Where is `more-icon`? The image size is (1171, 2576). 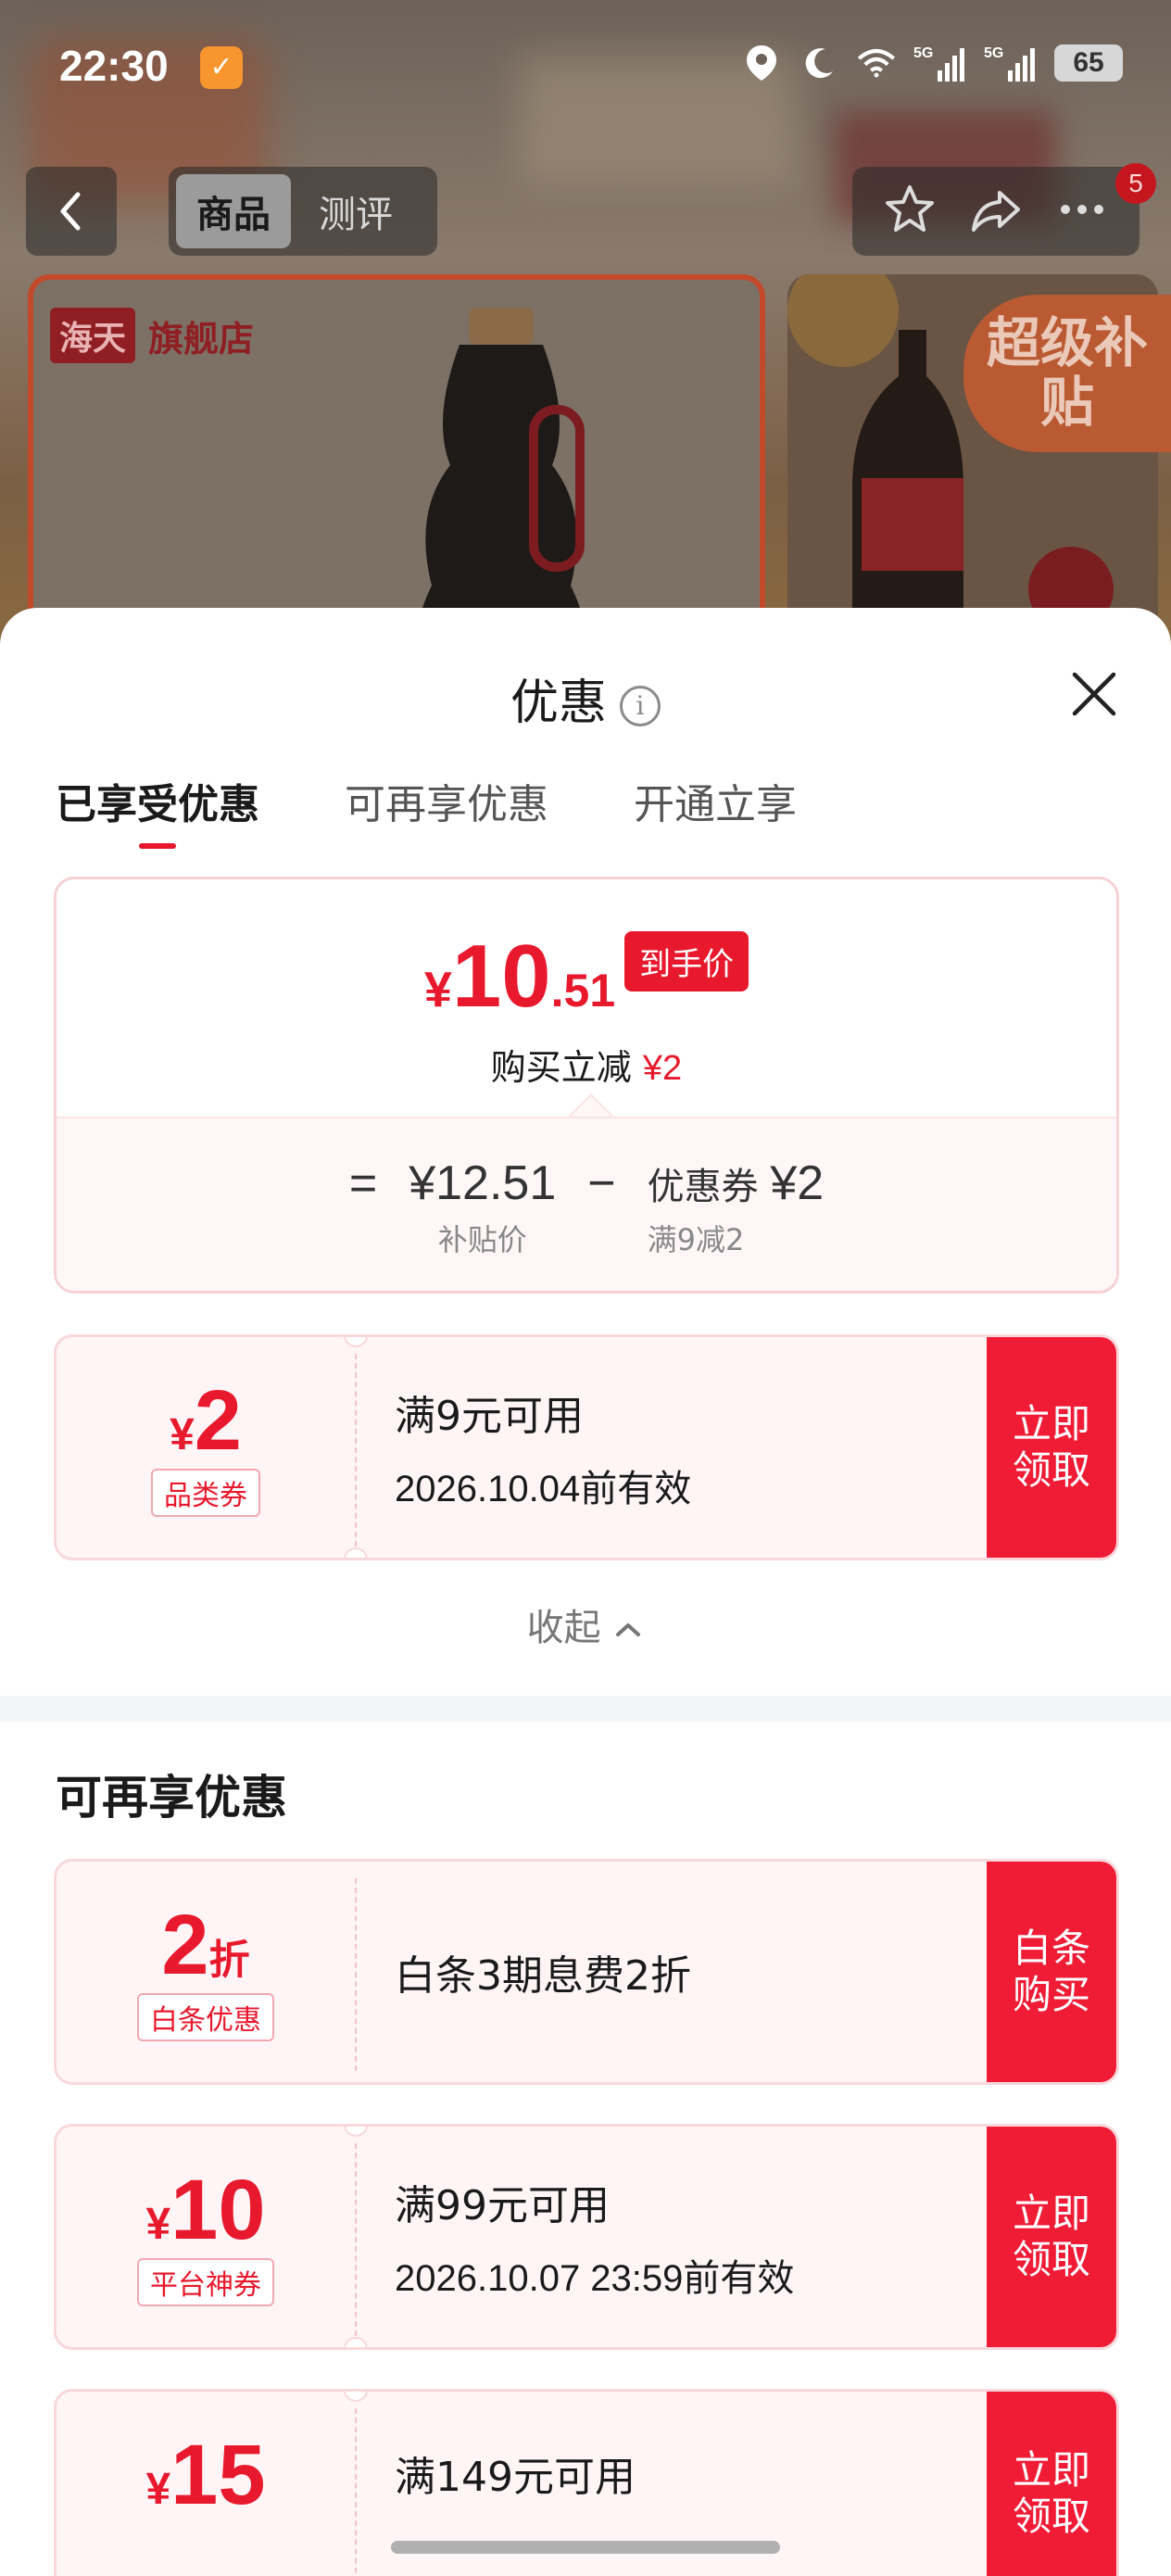 more-icon is located at coordinates (1082, 211).